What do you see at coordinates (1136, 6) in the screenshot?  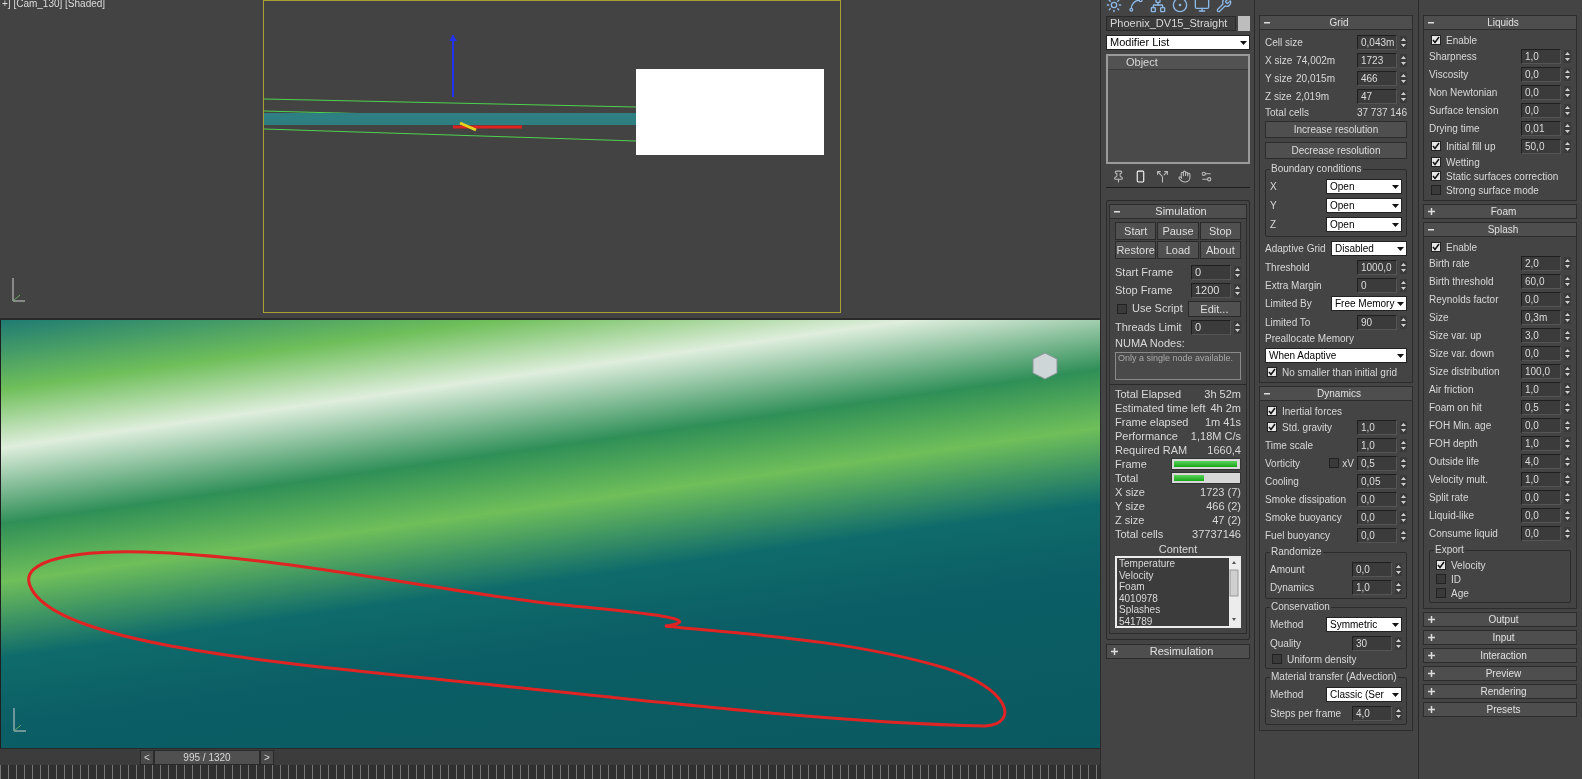 I see `curve-icon` at bounding box center [1136, 6].